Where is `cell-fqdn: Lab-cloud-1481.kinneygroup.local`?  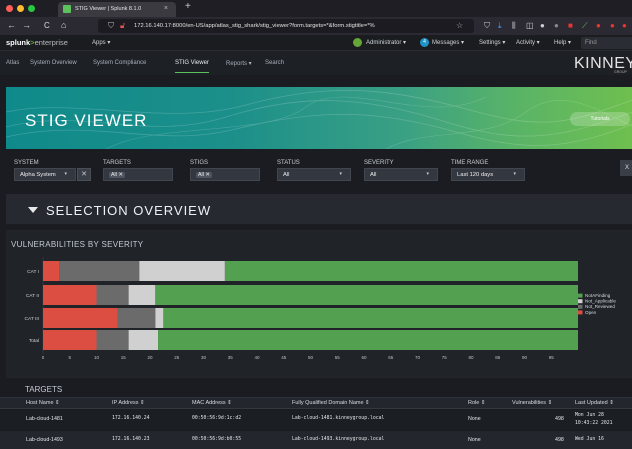 cell-fqdn: Lab-cloud-1481.kinneygroup.local is located at coordinates (338, 418).